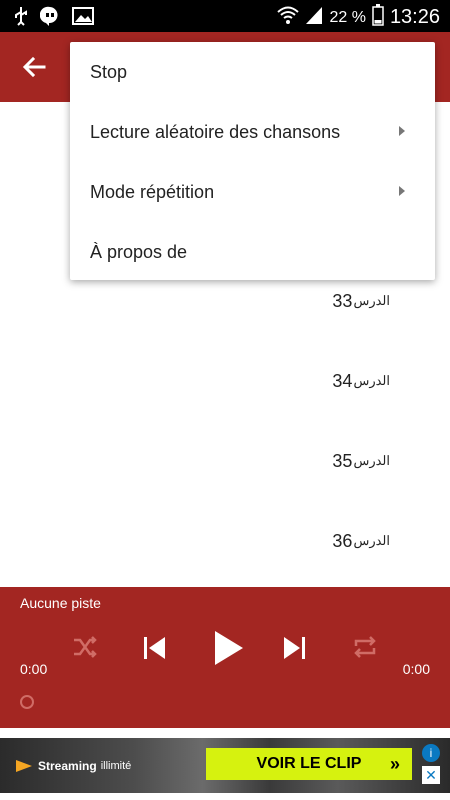  I want to click on ad-cta-button: VOIR LE CLIP », so click(309, 764).